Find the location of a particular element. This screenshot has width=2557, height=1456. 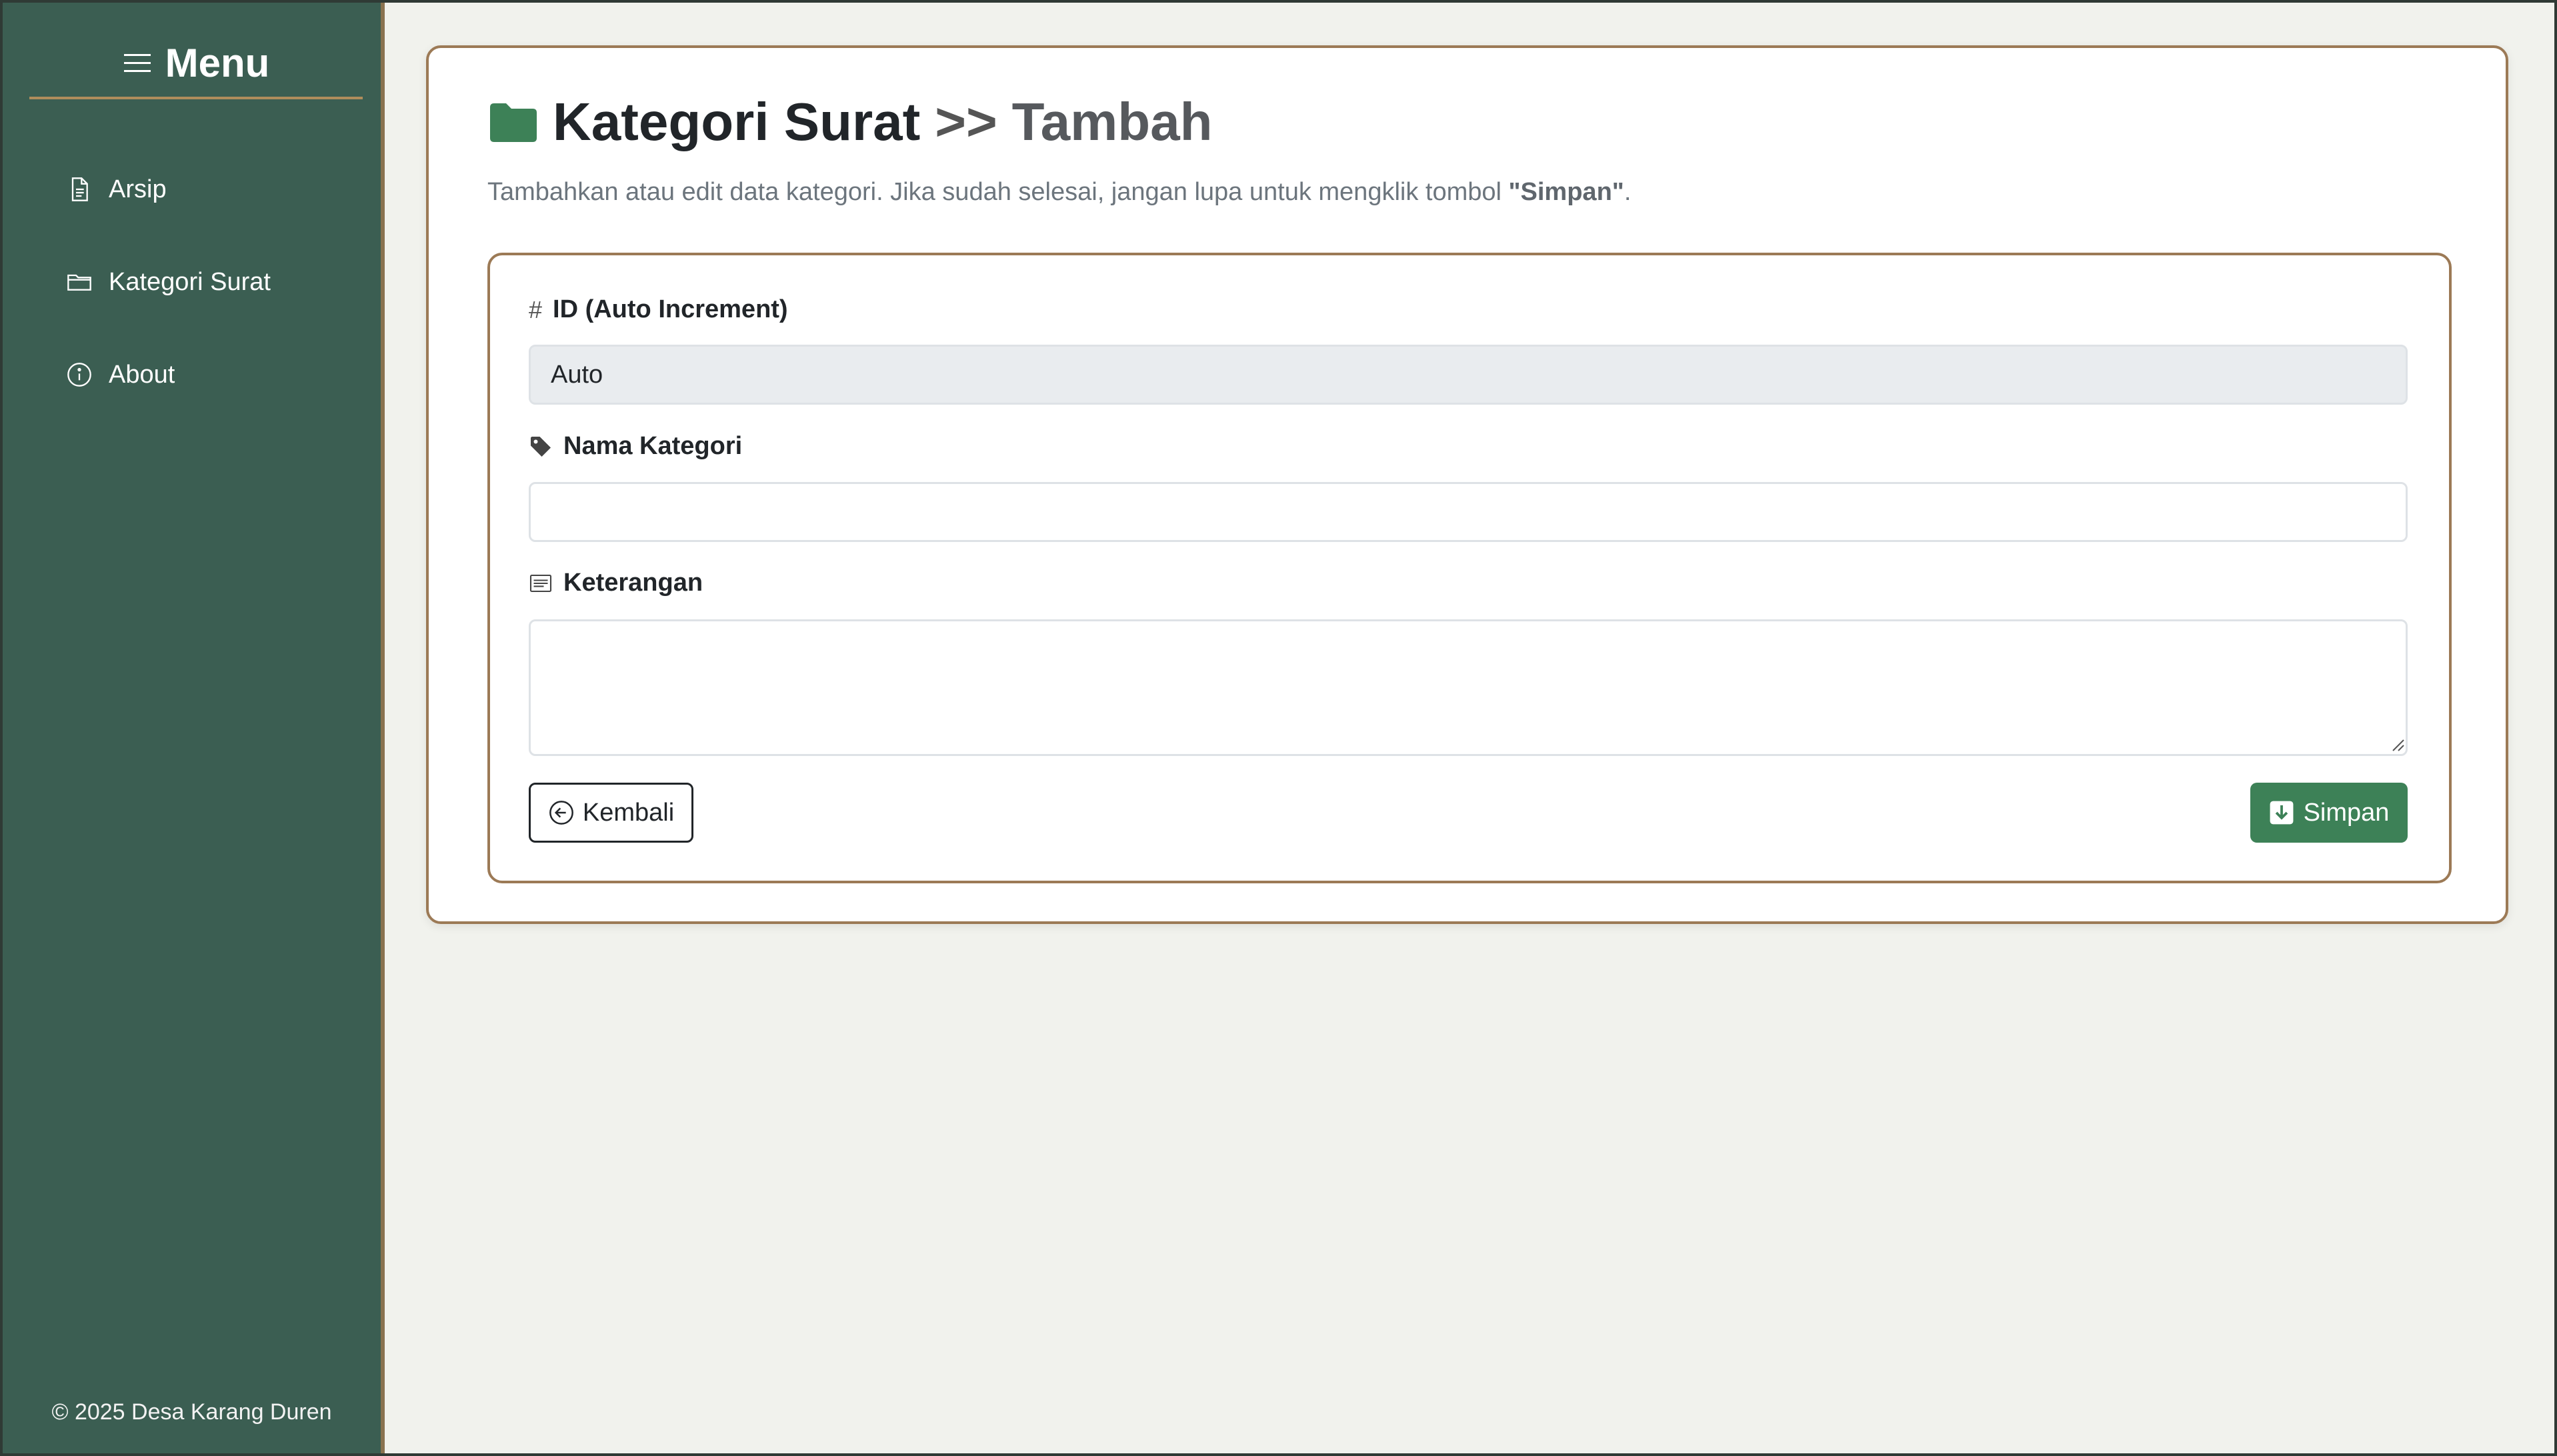

arrow-left-circle-icon is located at coordinates (561, 813).